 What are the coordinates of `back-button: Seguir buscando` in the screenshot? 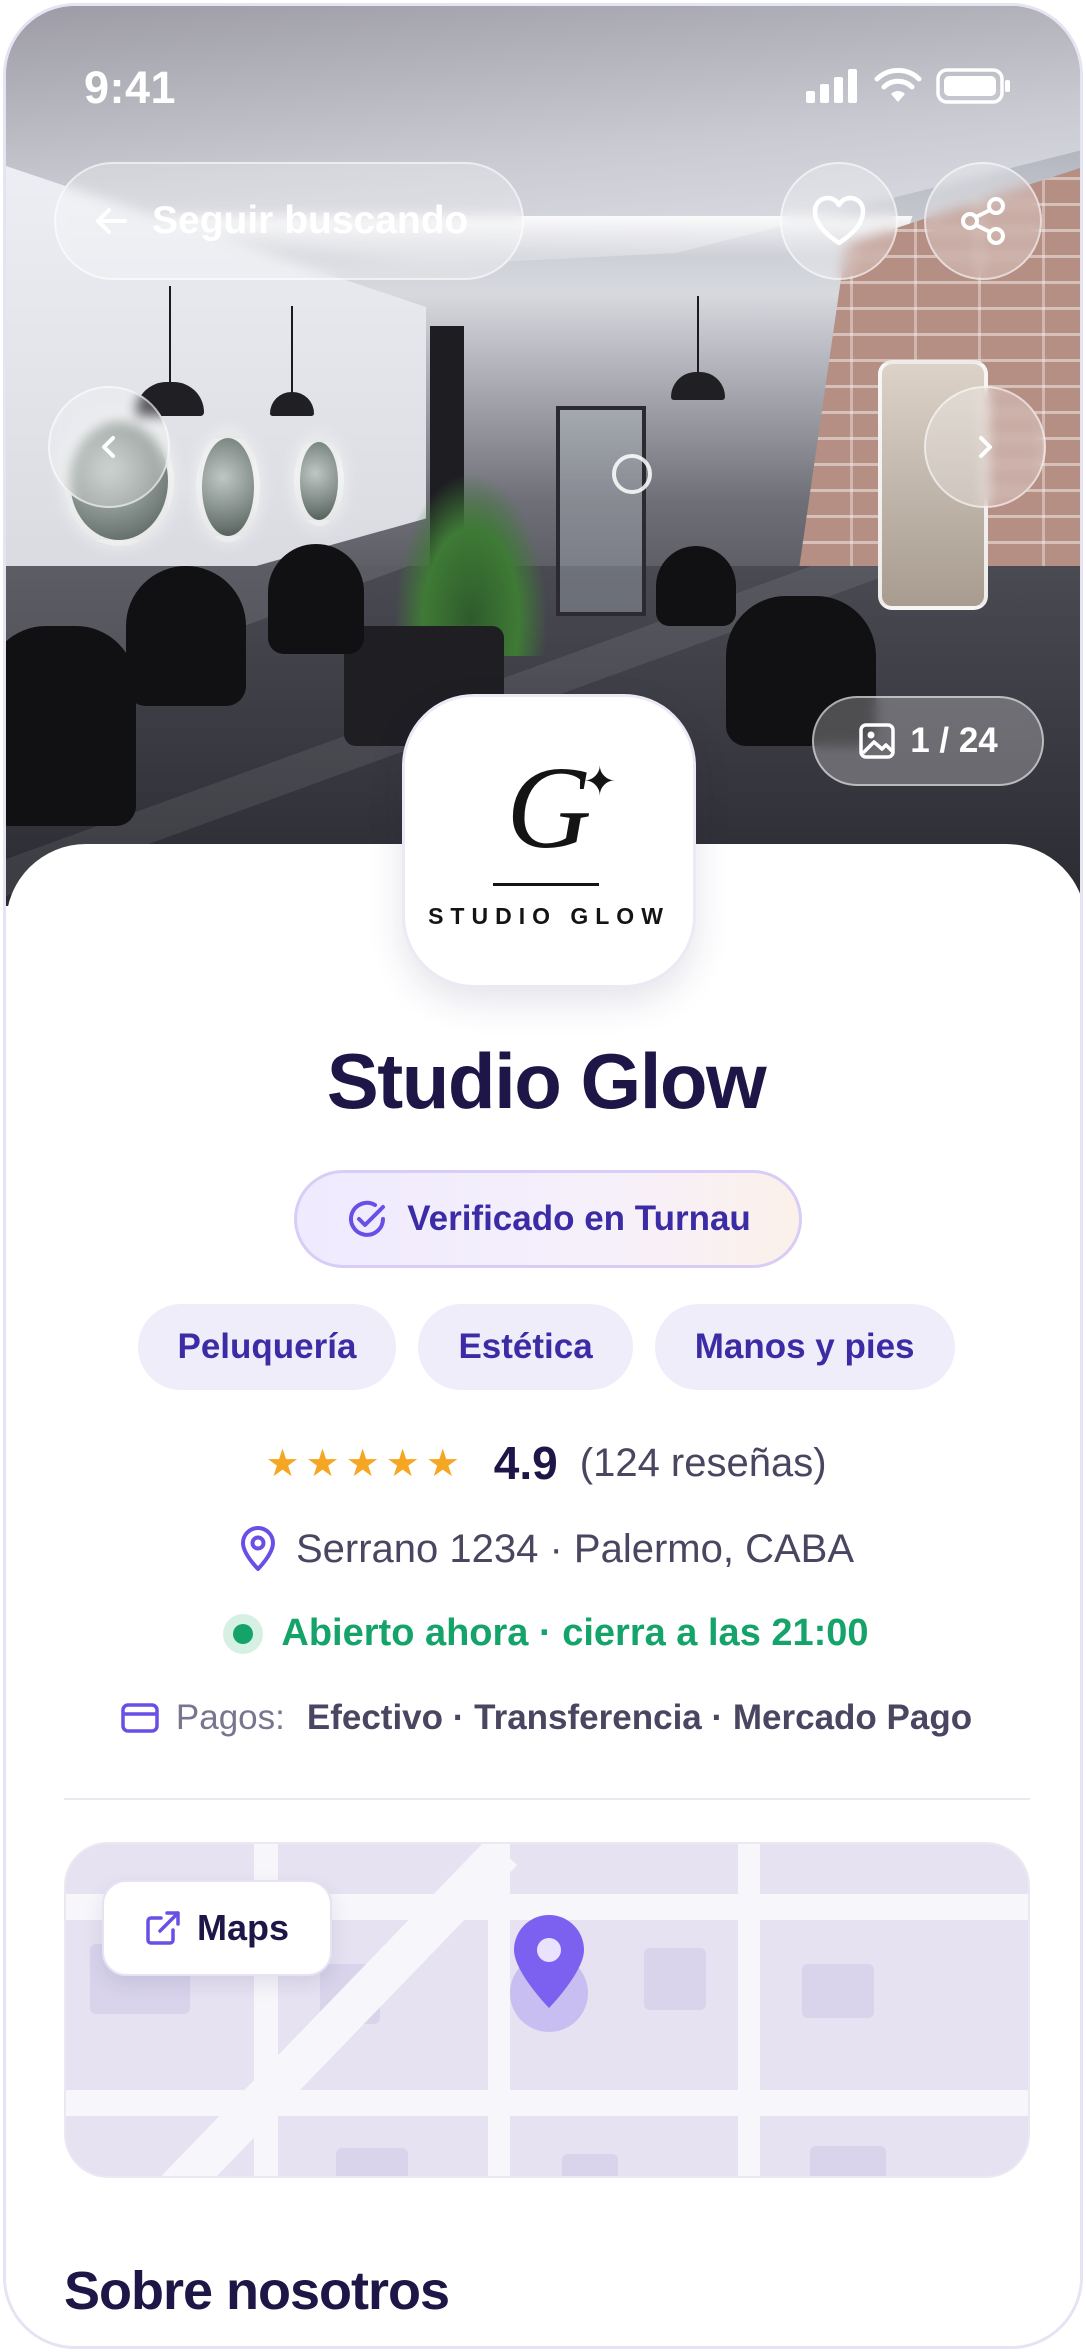 It's located at (289, 221).